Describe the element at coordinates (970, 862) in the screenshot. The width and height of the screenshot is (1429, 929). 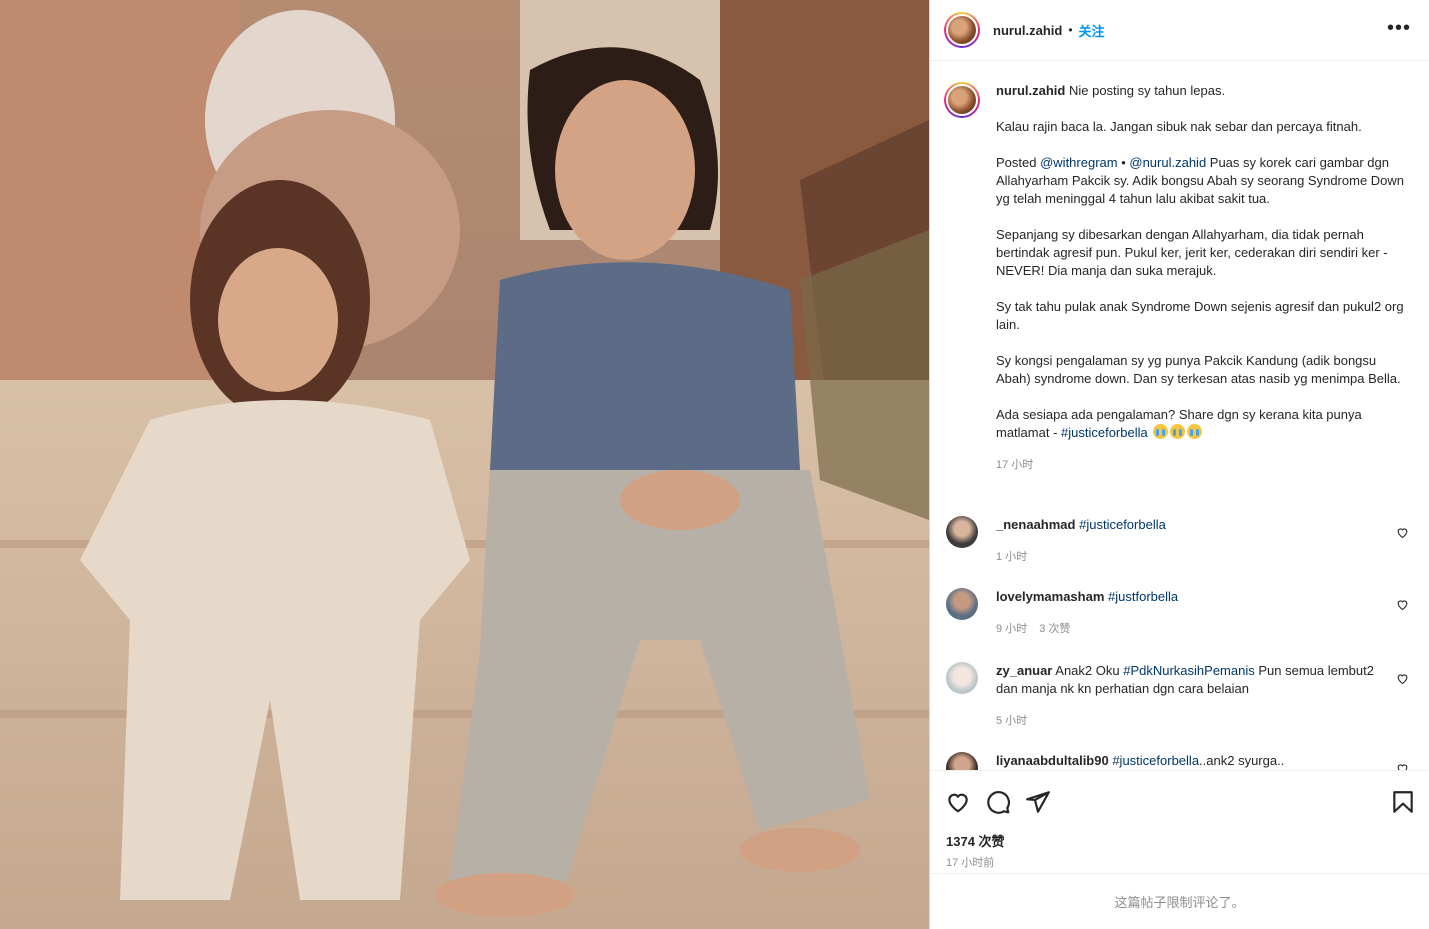
I see `post-date: 17 小时前` at that location.